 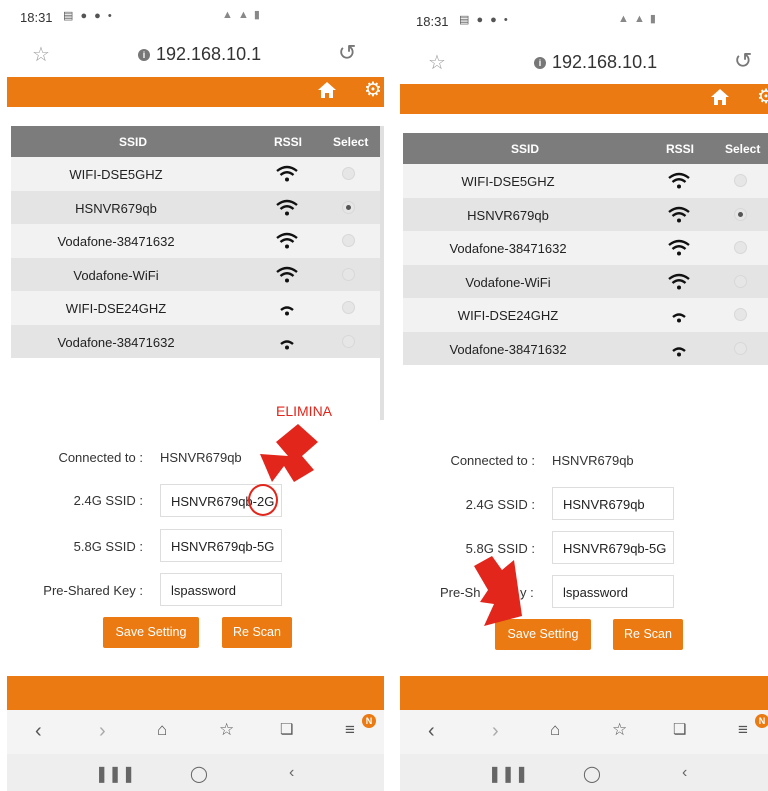 What do you see at coordinates (432, 21) in the screenshot?
I see `status-time: 18:31` at bounding box center [432, 21].